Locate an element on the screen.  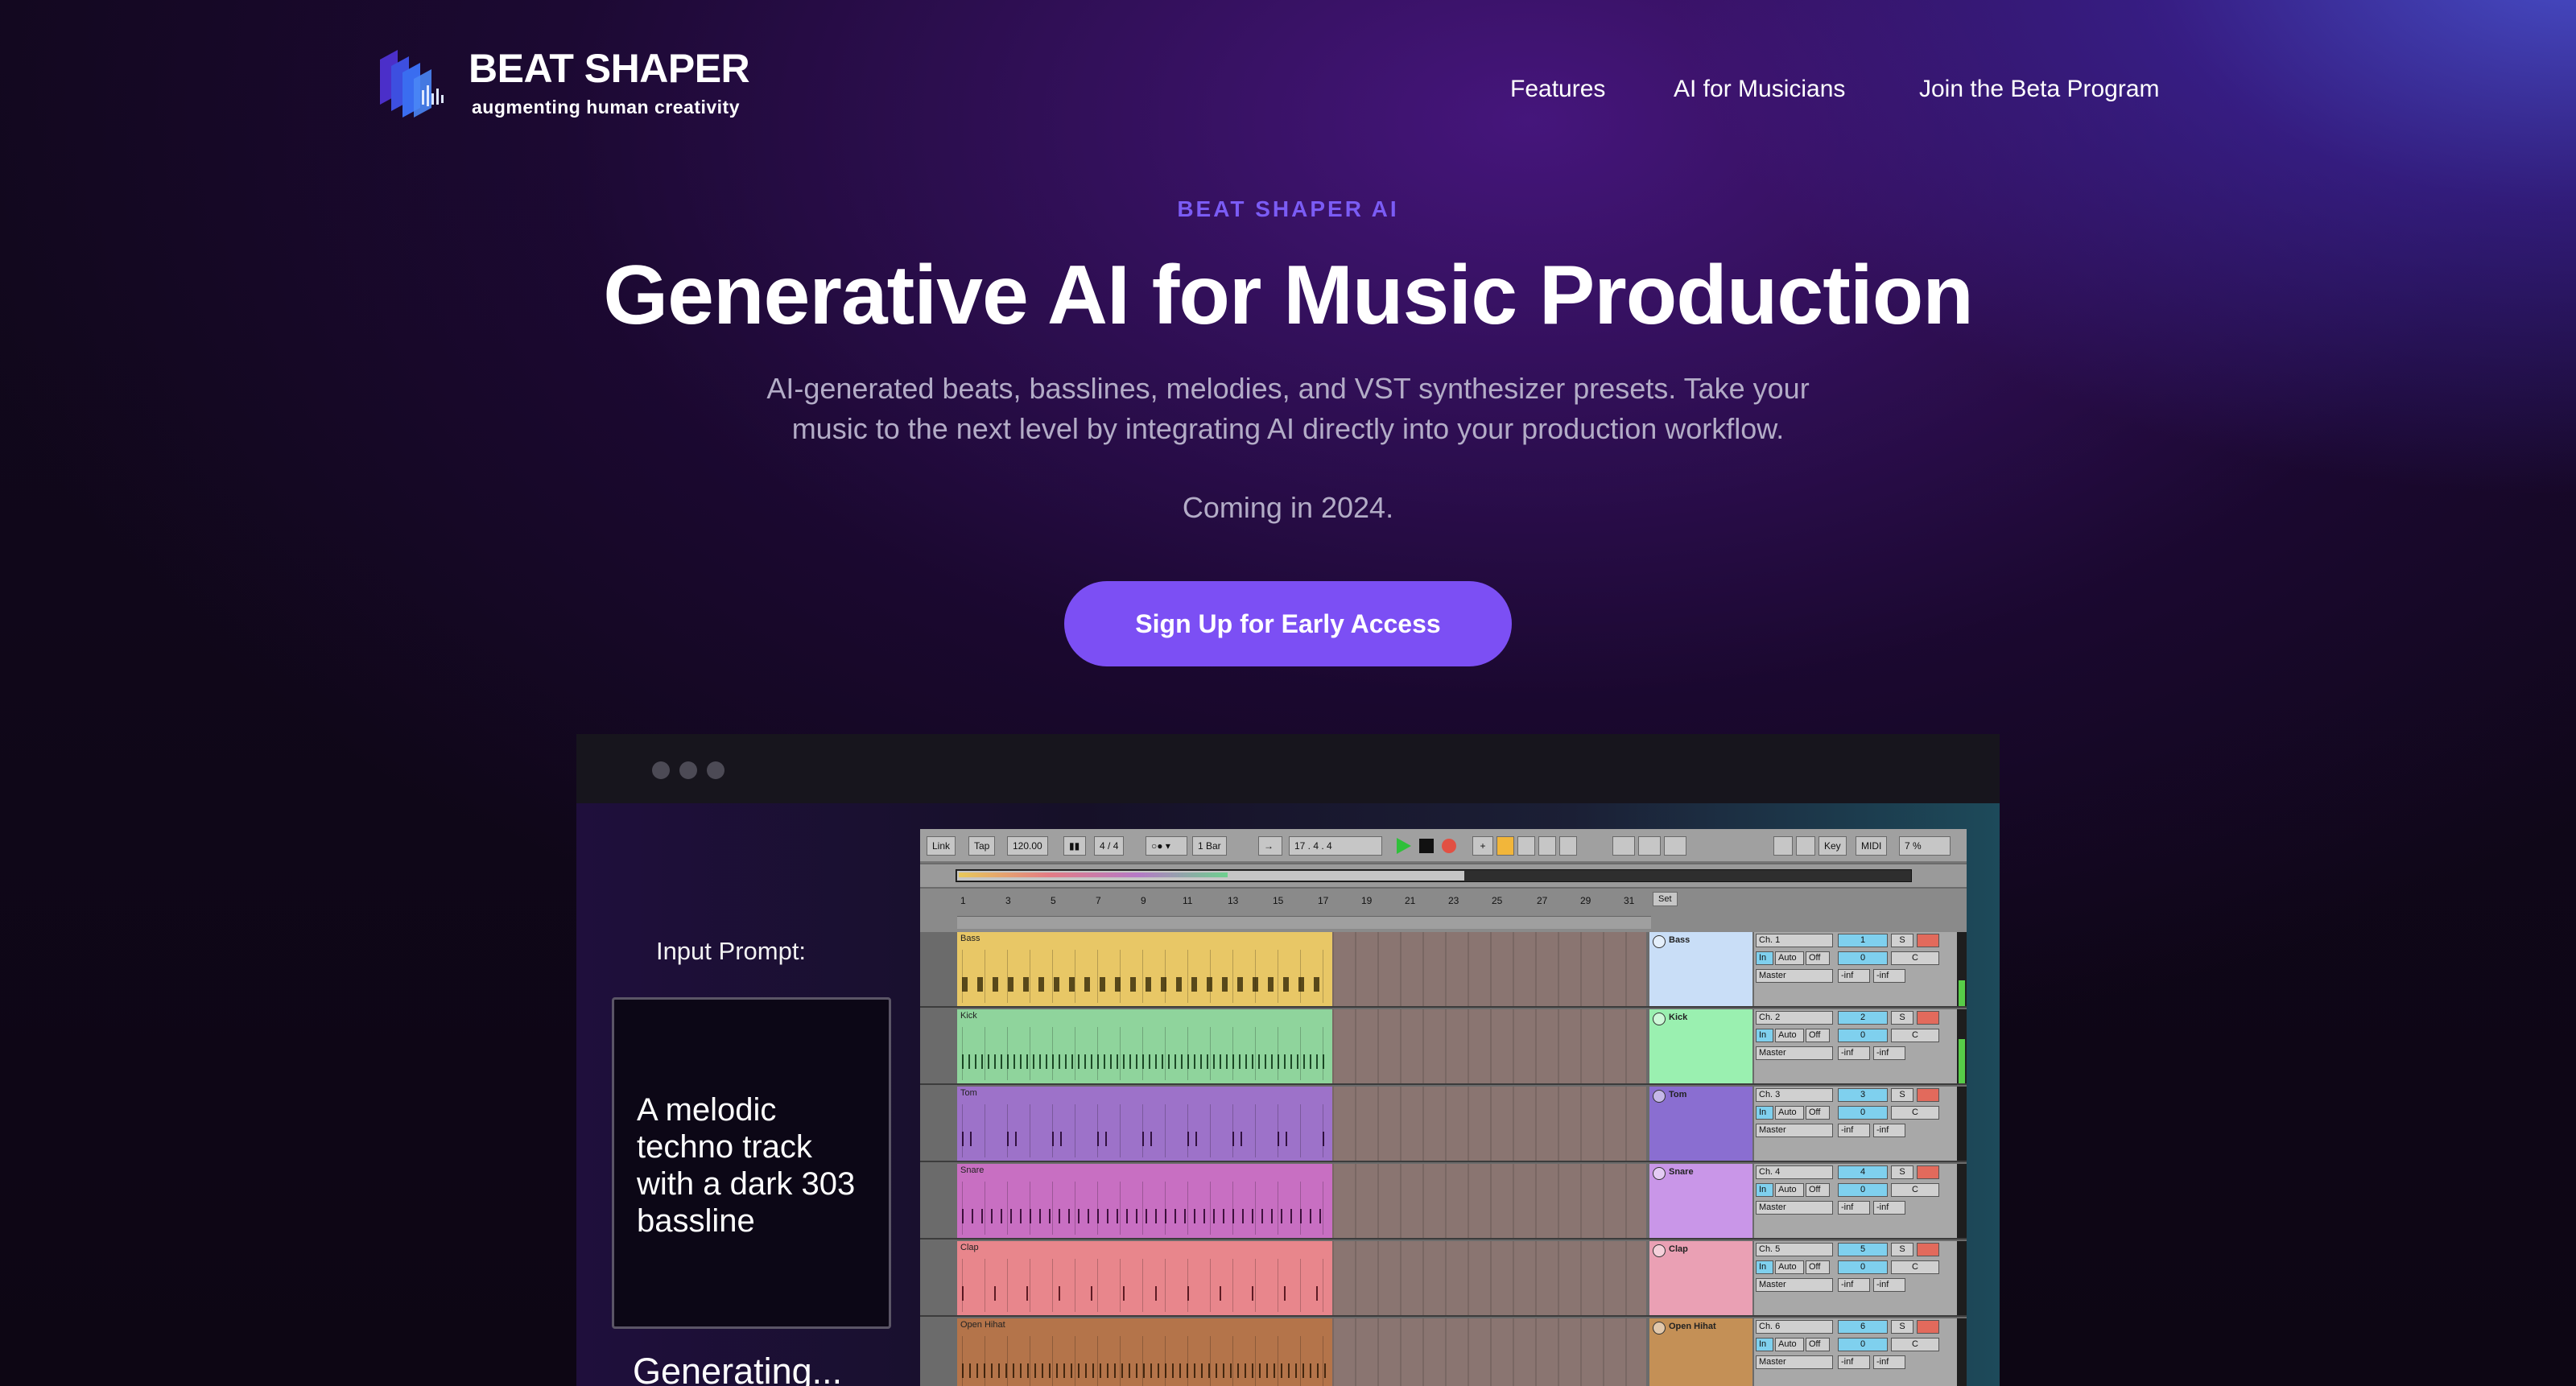
loop-icon is located at coordinates (1526, 846).